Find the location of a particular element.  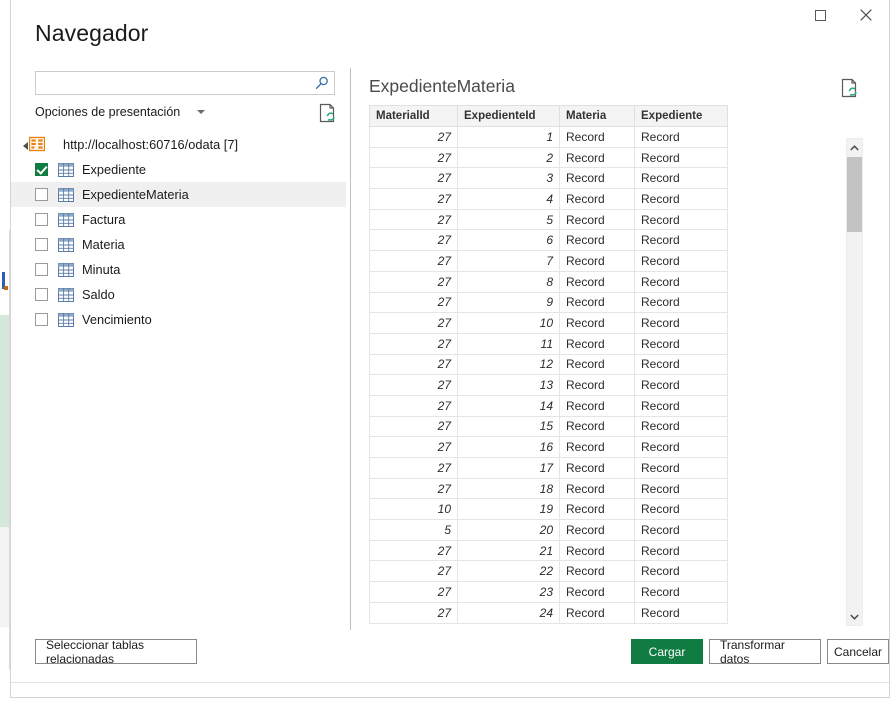

scroll-thumb is located at coordinates (854, 194).